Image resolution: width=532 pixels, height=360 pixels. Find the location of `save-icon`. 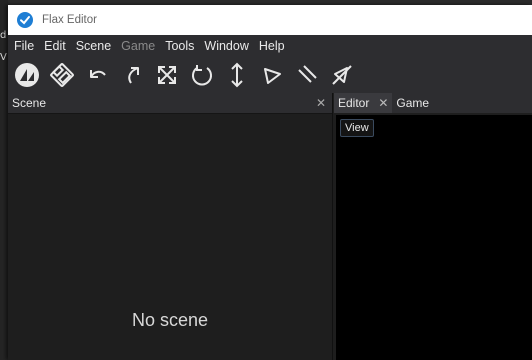

save-icon is located at coordinates (62, 75).